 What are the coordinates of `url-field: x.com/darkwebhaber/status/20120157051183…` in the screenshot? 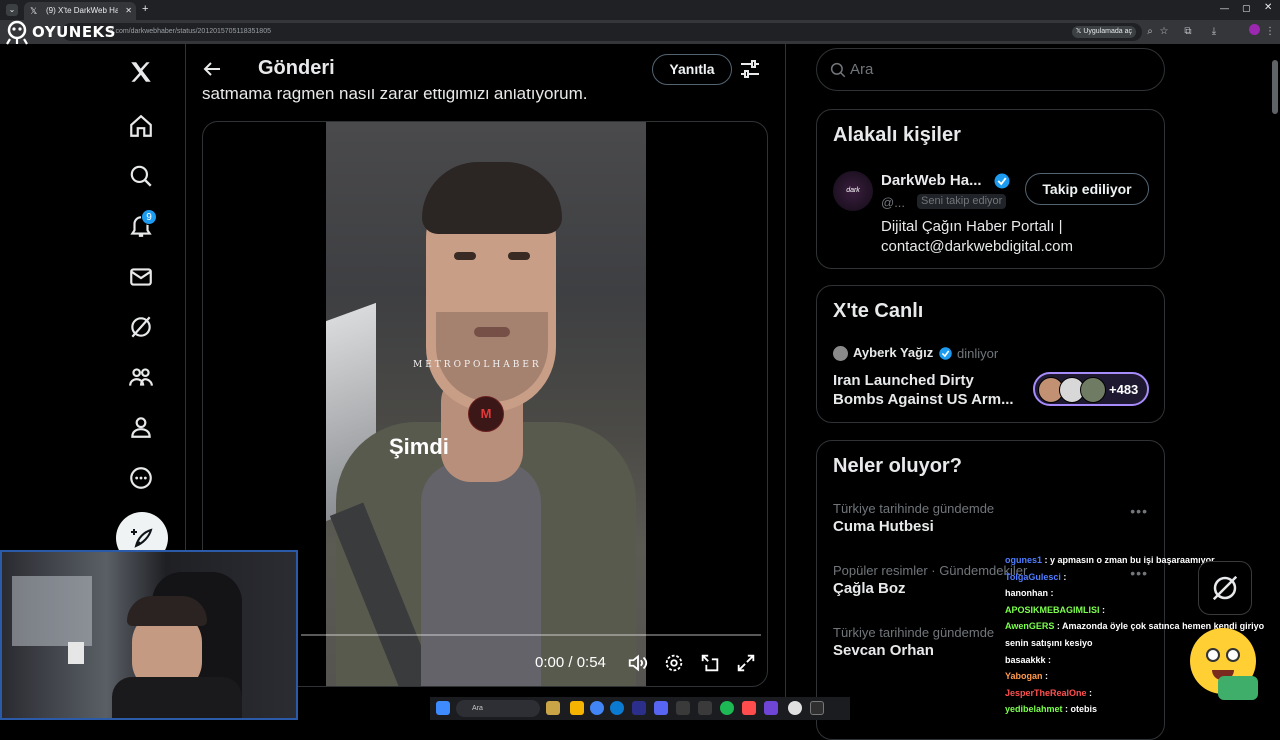 It's located at (602, 32).